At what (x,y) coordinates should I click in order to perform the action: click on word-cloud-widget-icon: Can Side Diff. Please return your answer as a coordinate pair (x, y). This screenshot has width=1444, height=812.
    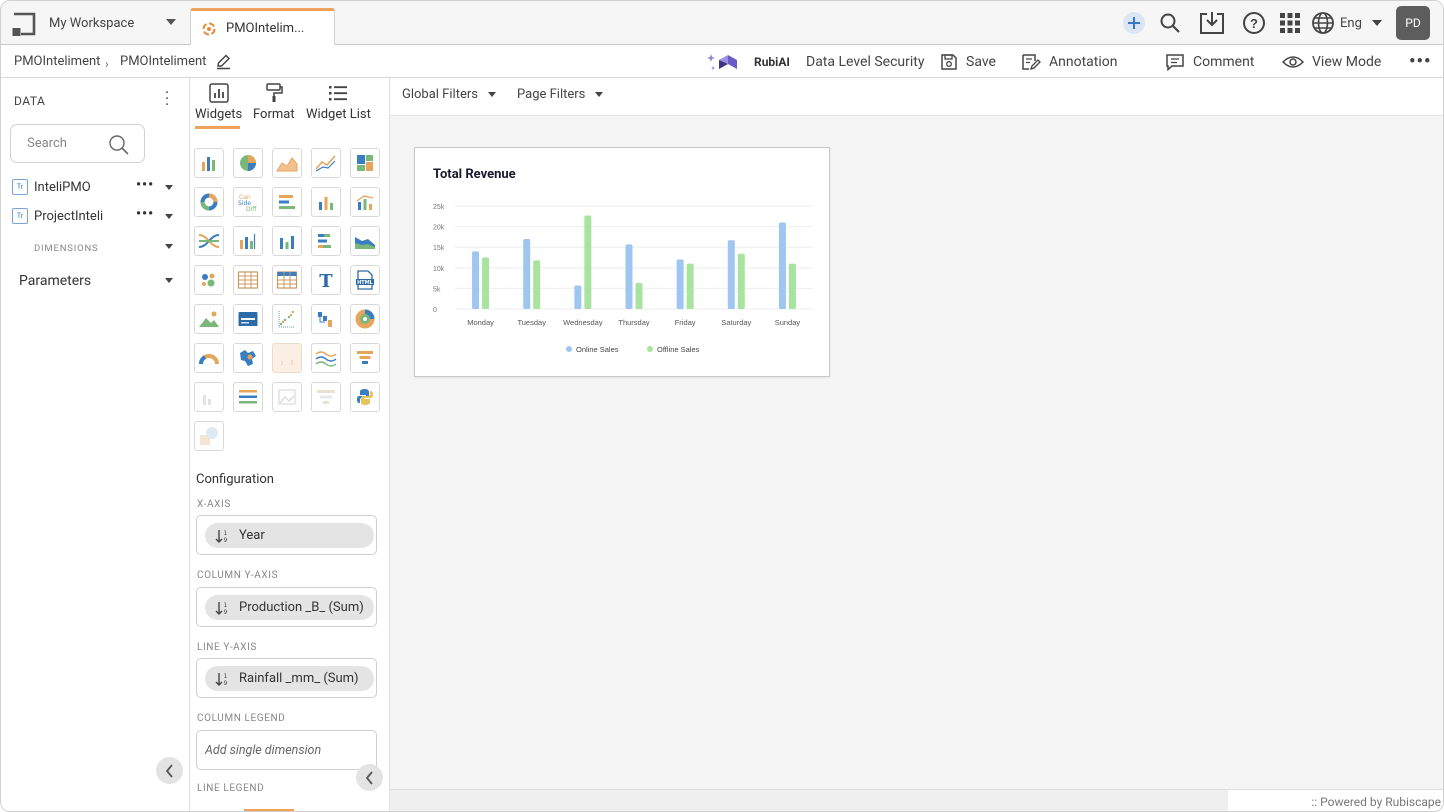
    Looking at the image, I should click on (248, 202).